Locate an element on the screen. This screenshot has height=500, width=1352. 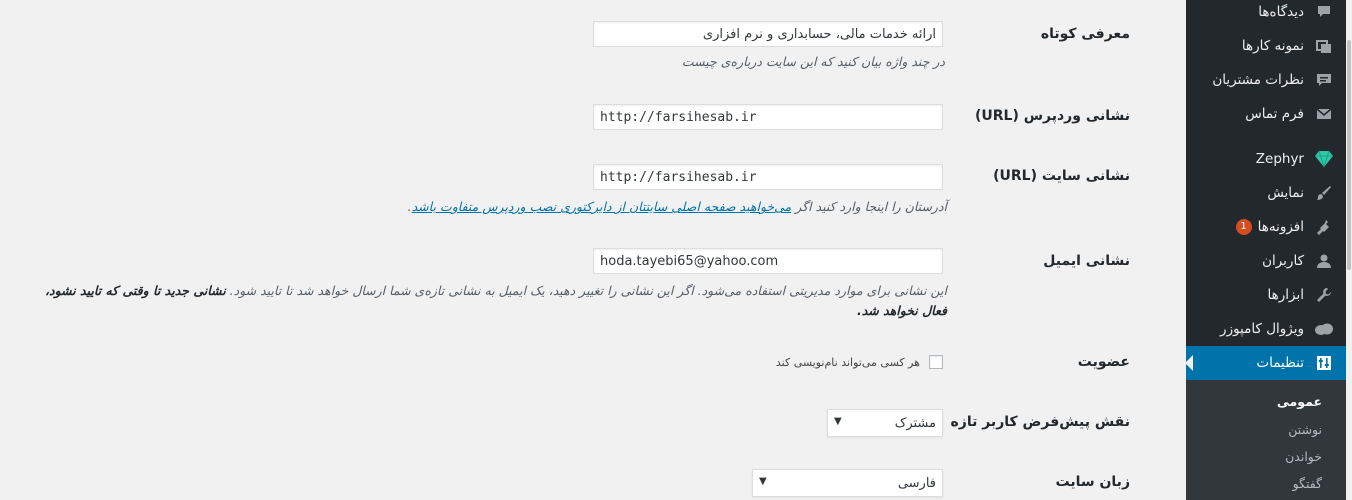
cloud-icon is located at coordinates (1324, 329).